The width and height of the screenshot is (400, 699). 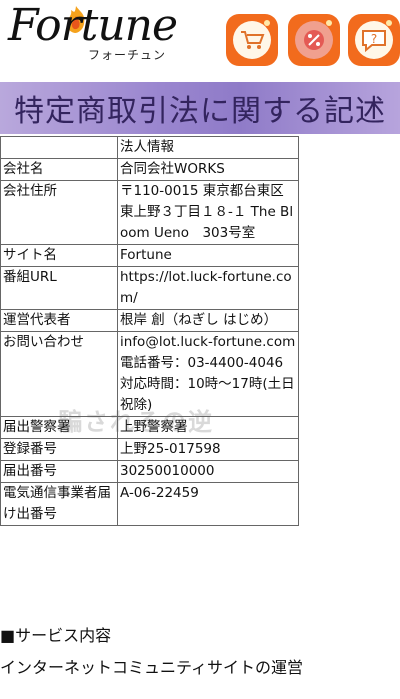 I want to click on table-row: 届出番号 30250010000, so click(x=149, y=471).